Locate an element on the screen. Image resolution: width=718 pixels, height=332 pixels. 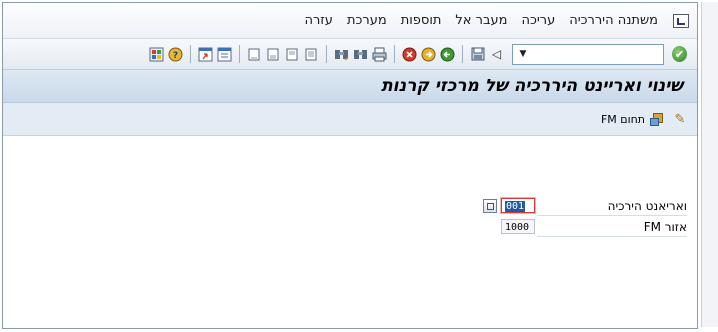
save-icon is located at coordinates (477, 54).